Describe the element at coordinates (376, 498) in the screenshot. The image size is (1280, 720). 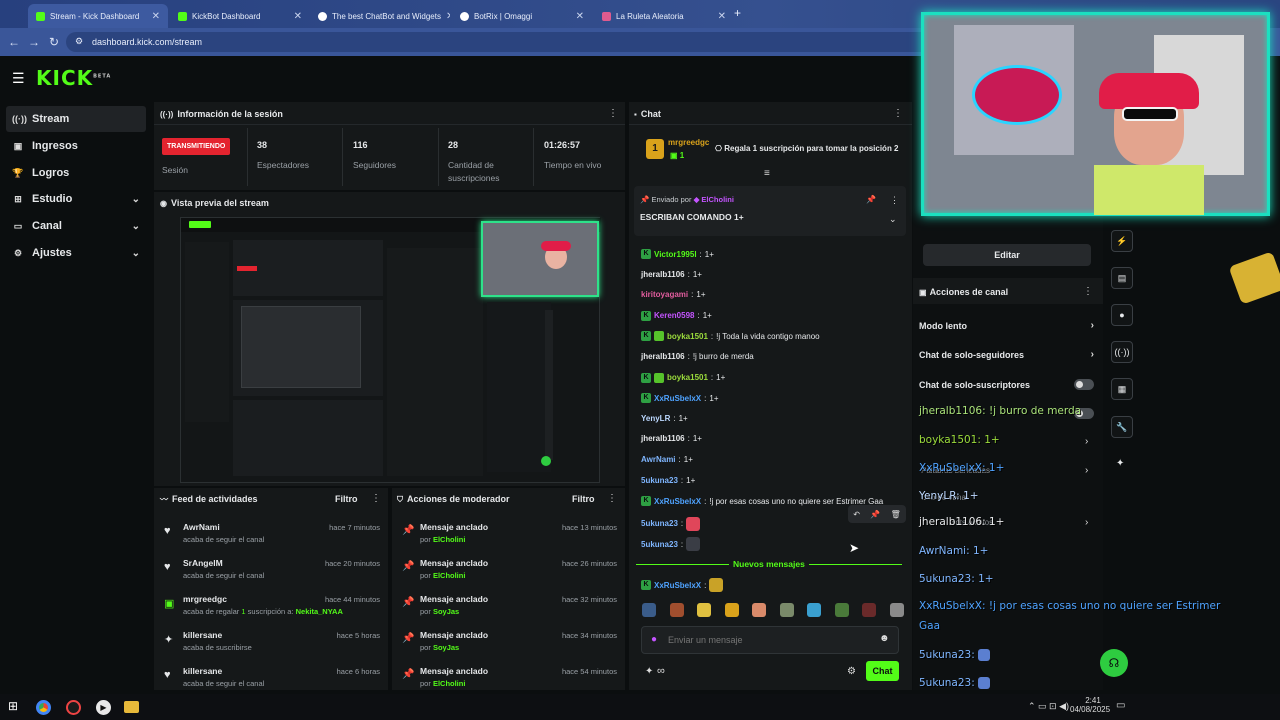
I see `feed-more-icon: ⋮` at that location.